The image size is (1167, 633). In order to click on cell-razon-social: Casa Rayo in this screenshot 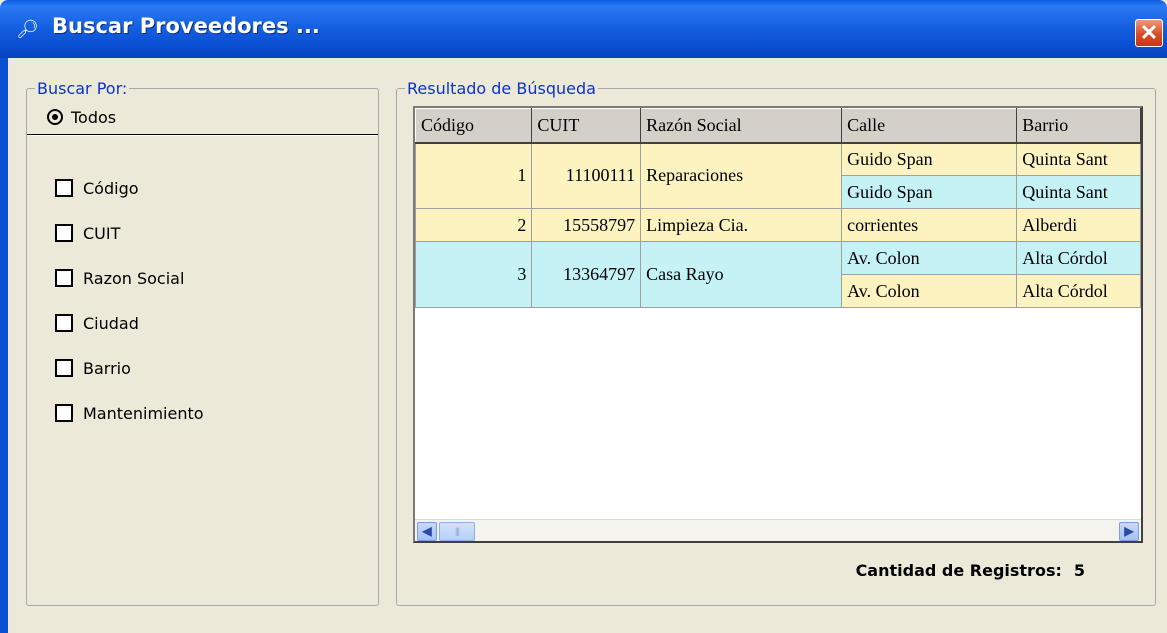, I will do `click(741, 274)`.